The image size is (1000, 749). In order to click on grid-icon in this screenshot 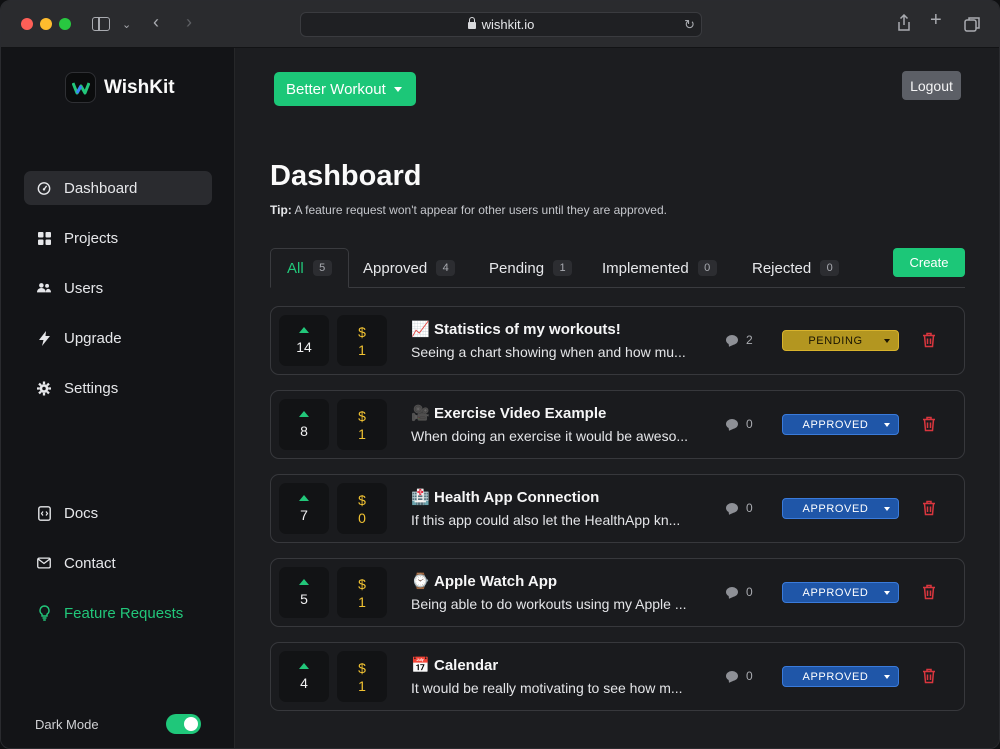, I will do `click(44, 238)`.